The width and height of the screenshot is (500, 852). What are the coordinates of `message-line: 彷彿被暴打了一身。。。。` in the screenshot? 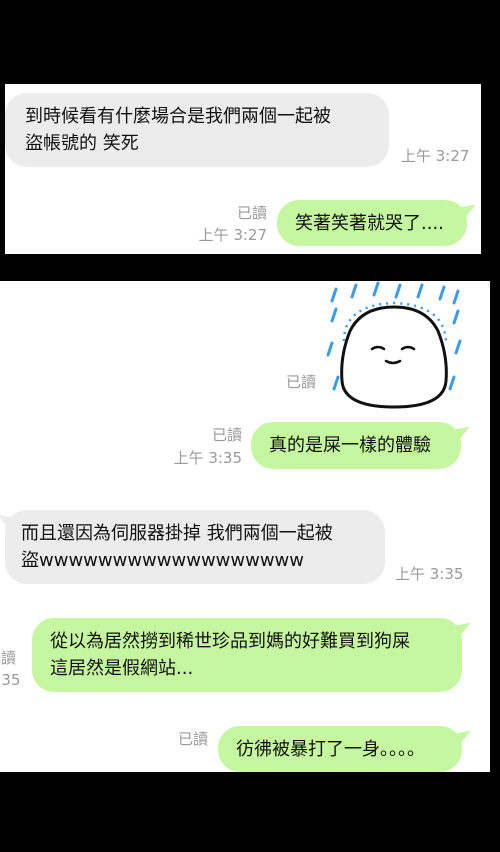 It's located at (330, 749).